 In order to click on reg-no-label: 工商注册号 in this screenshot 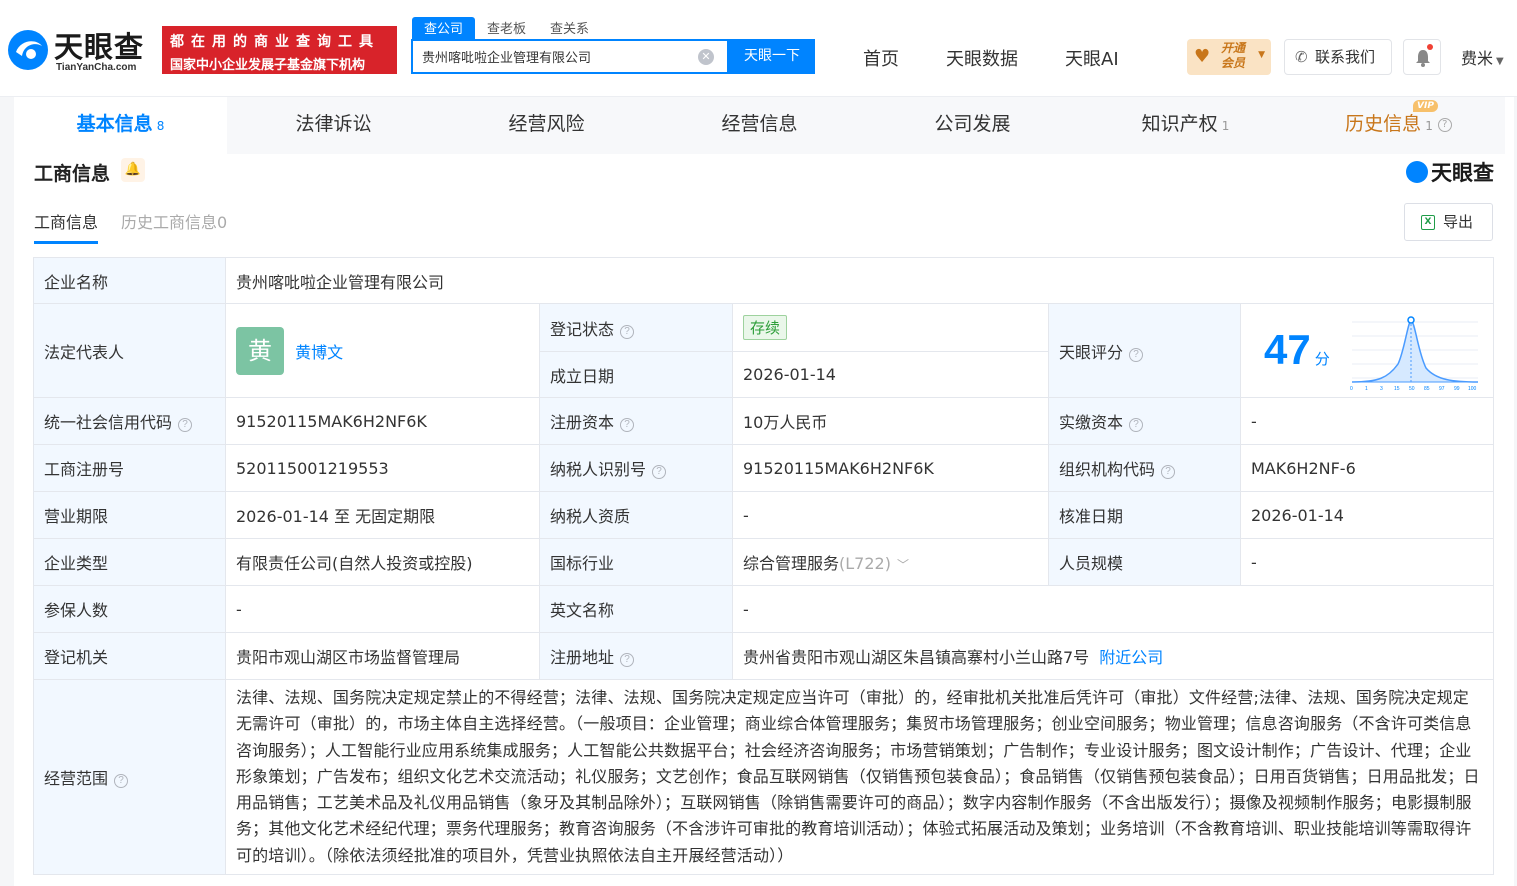, I will do `click(129, 468)`.